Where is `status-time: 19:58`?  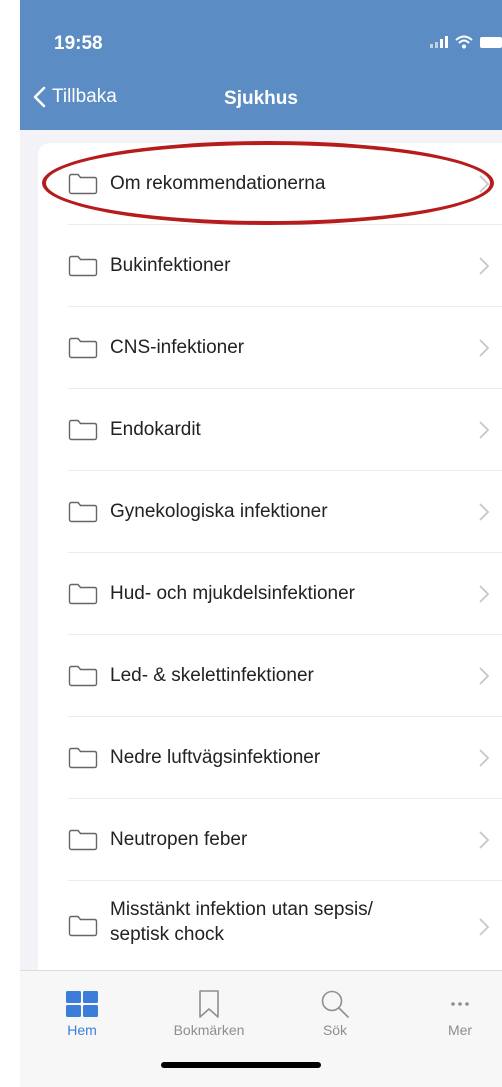
status-time: 19:58 is located at coordinates (78, 43).